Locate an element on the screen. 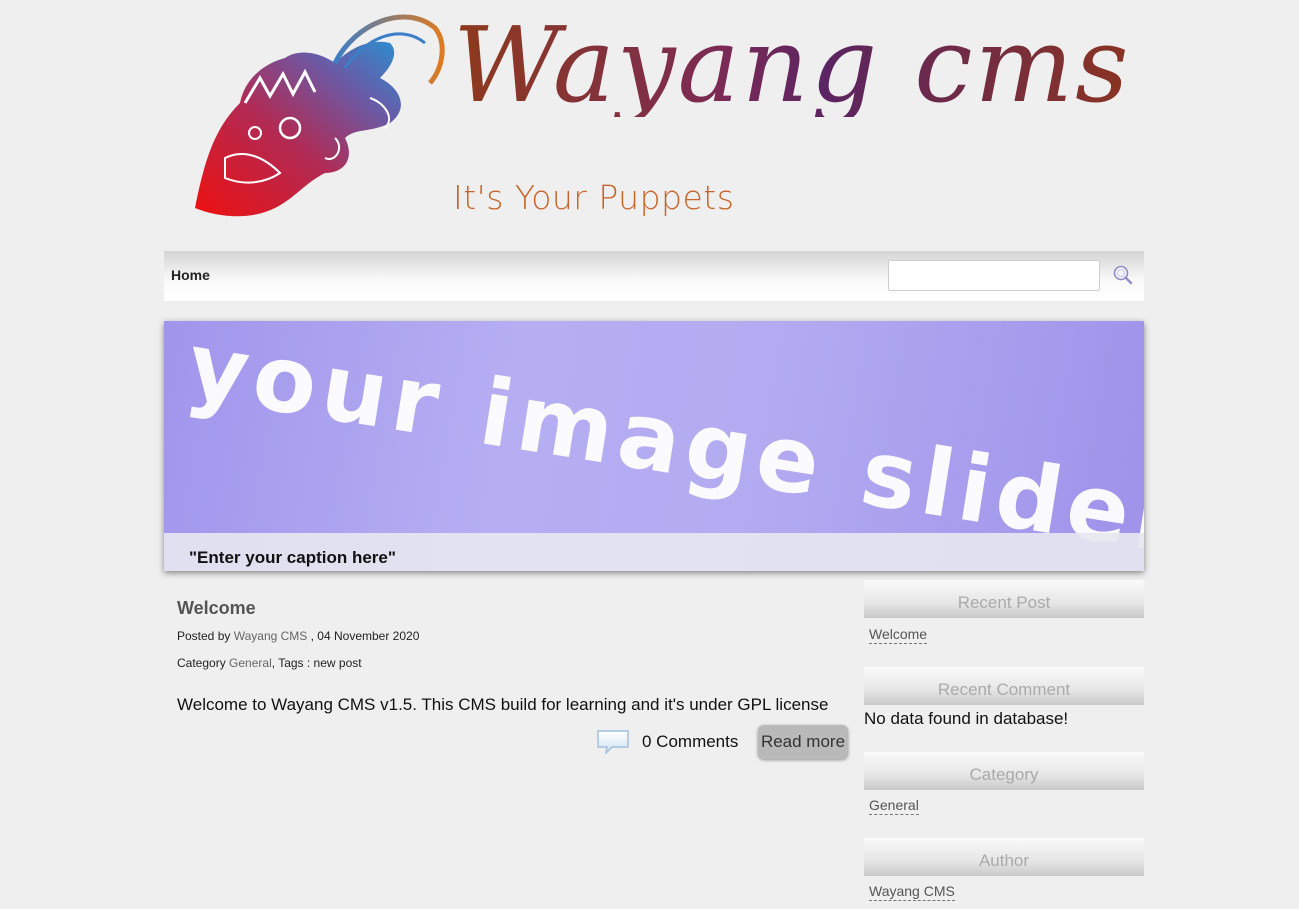  search-icon is located at coordinates (1123, 275).